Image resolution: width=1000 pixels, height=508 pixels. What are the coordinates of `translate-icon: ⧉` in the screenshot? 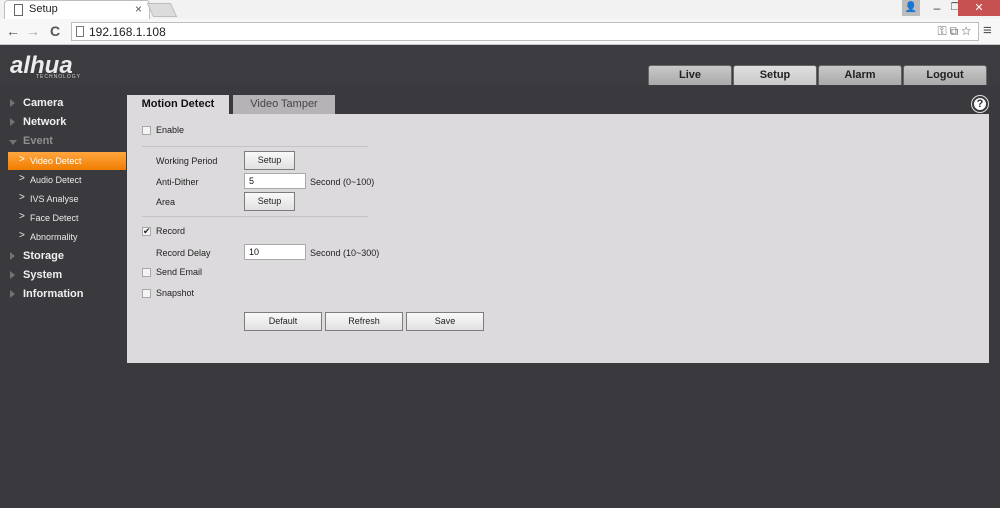 It's located at (956, 31).